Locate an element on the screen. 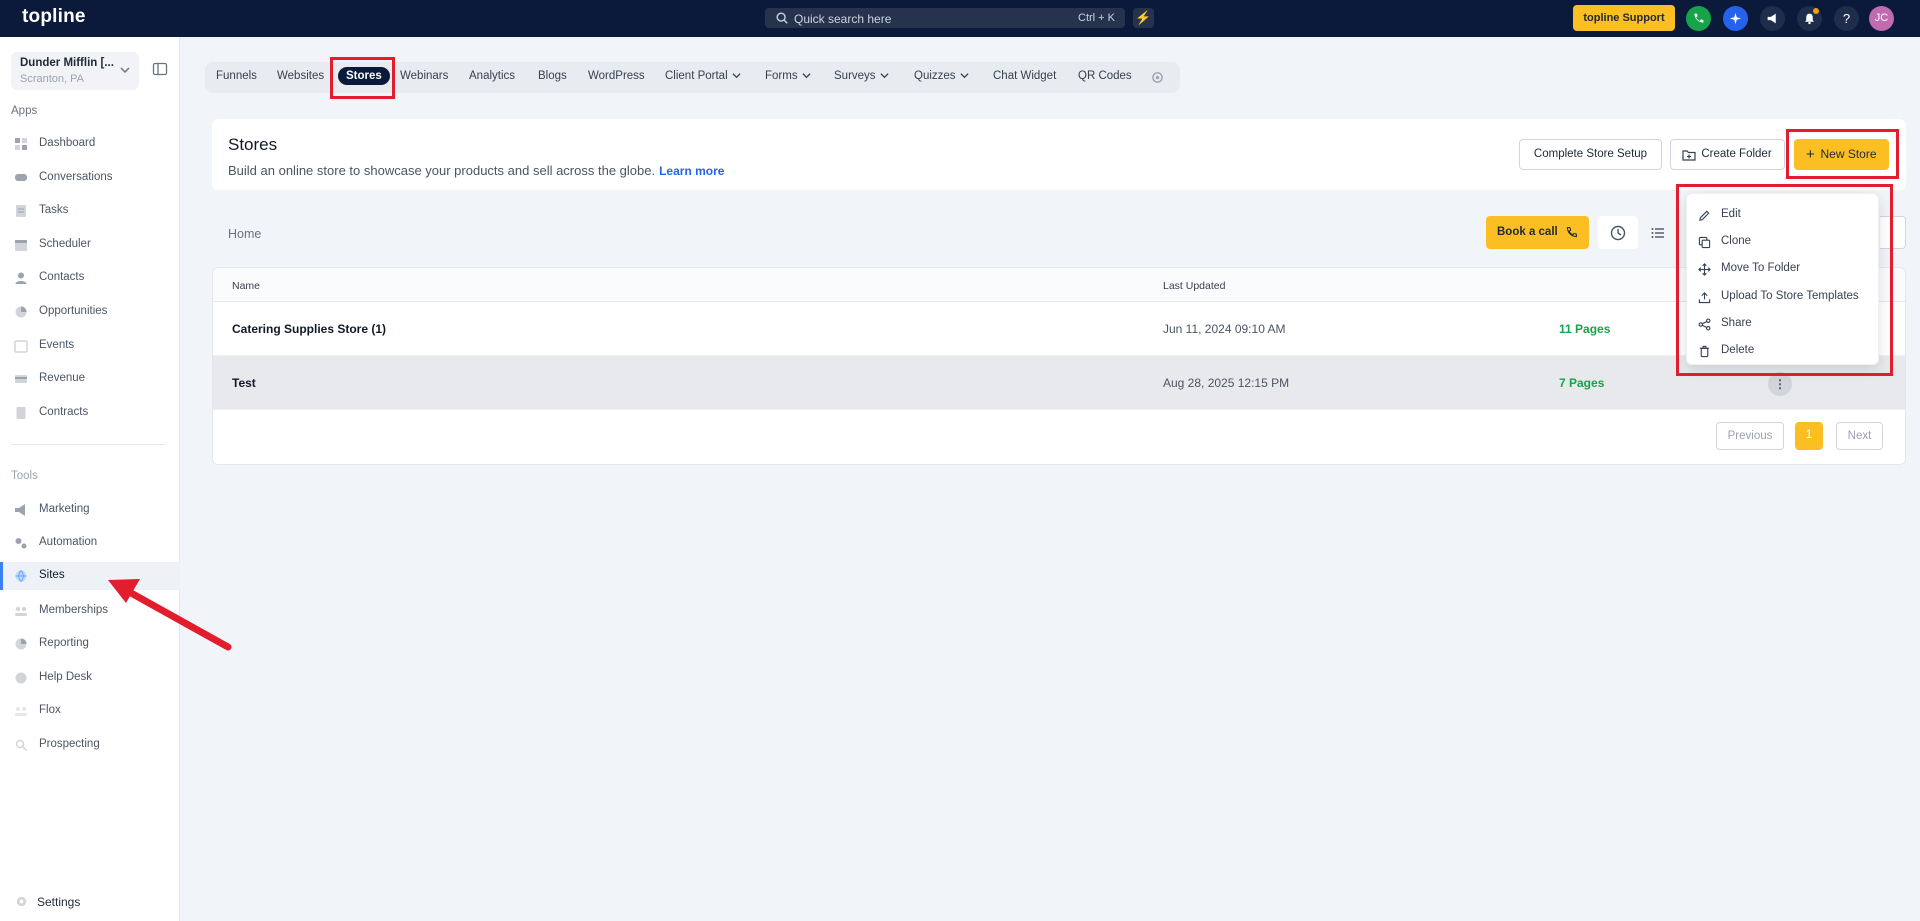 The width and height of the screenshot is (1920, 921). sidebar-item-prospecting: Prospecting is located at coordinates (90, 745).